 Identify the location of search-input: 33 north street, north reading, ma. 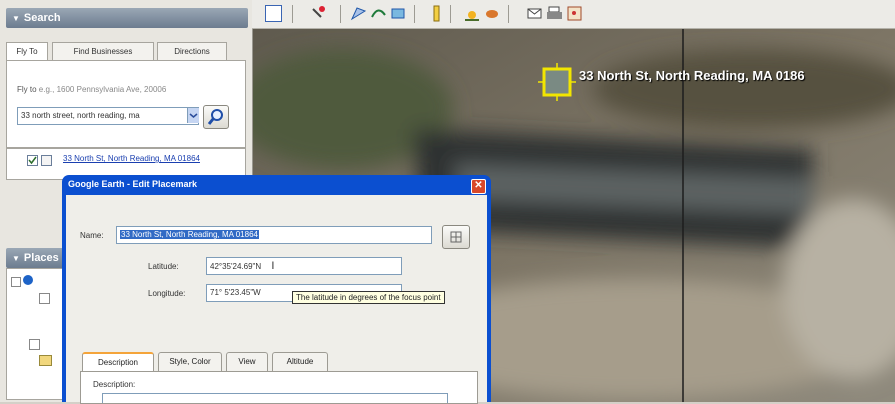
(108, 116).